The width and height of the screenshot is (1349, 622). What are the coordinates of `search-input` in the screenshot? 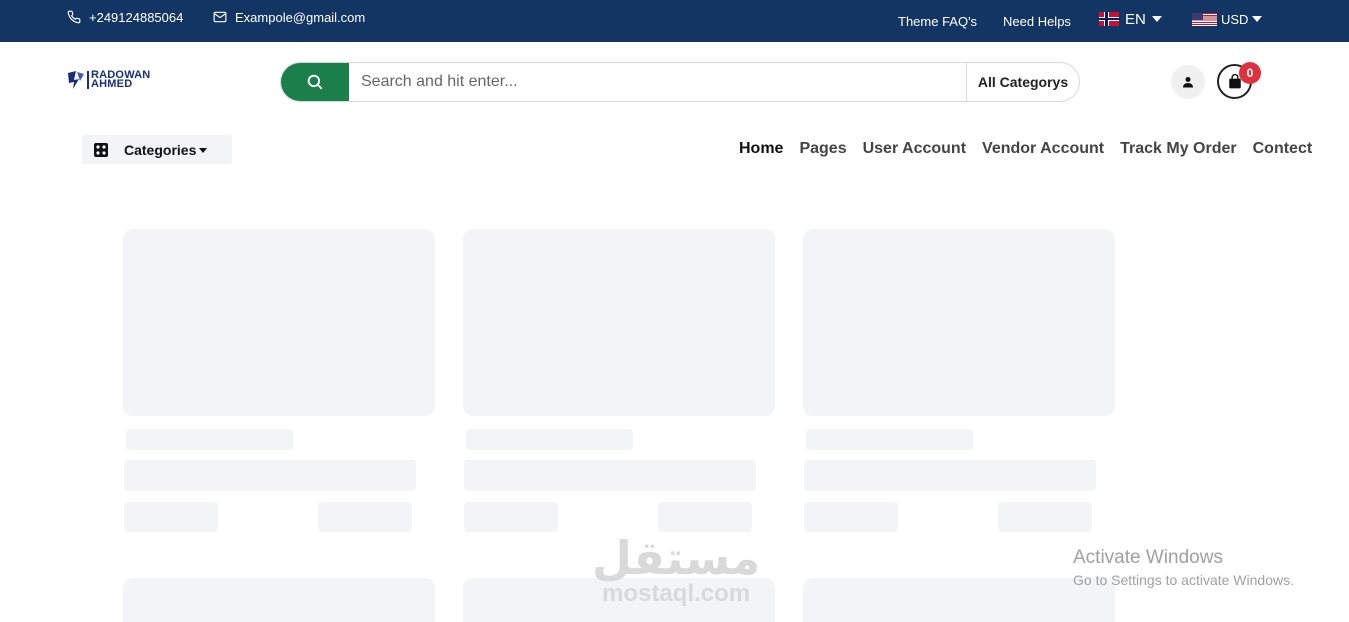 It's located at (657, 82).